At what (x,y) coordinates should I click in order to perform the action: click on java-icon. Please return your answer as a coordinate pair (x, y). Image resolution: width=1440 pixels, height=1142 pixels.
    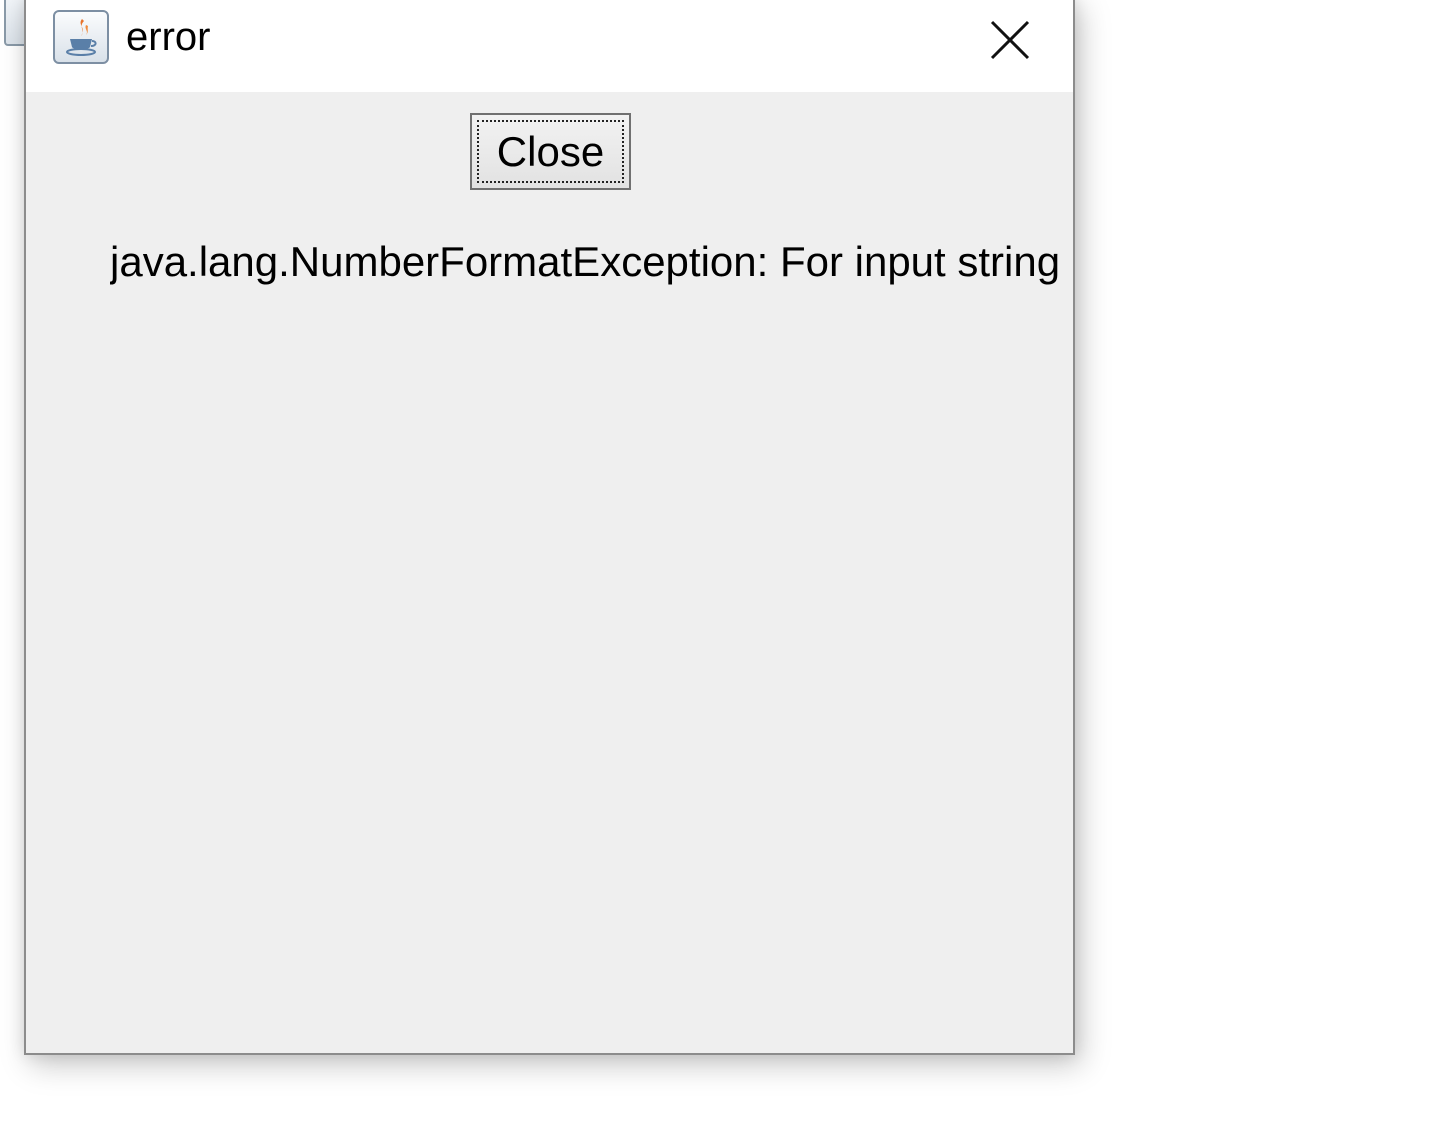
    Looking at the image, I should click on (81, 37).